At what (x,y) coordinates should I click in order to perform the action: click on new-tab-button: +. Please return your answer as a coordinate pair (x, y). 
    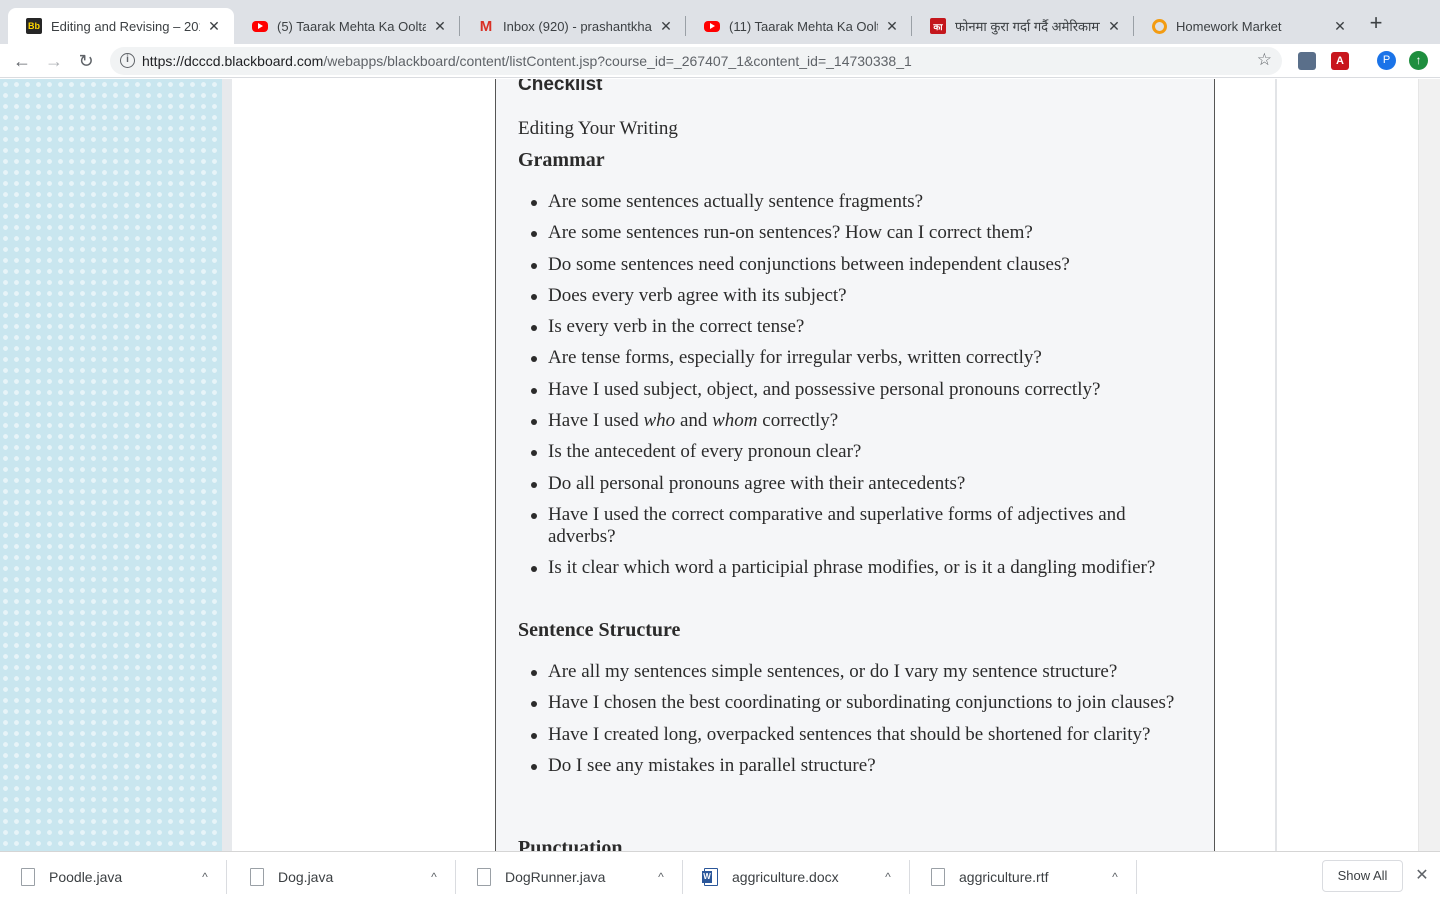
    Looking at the image, I should click on (1376, 24).